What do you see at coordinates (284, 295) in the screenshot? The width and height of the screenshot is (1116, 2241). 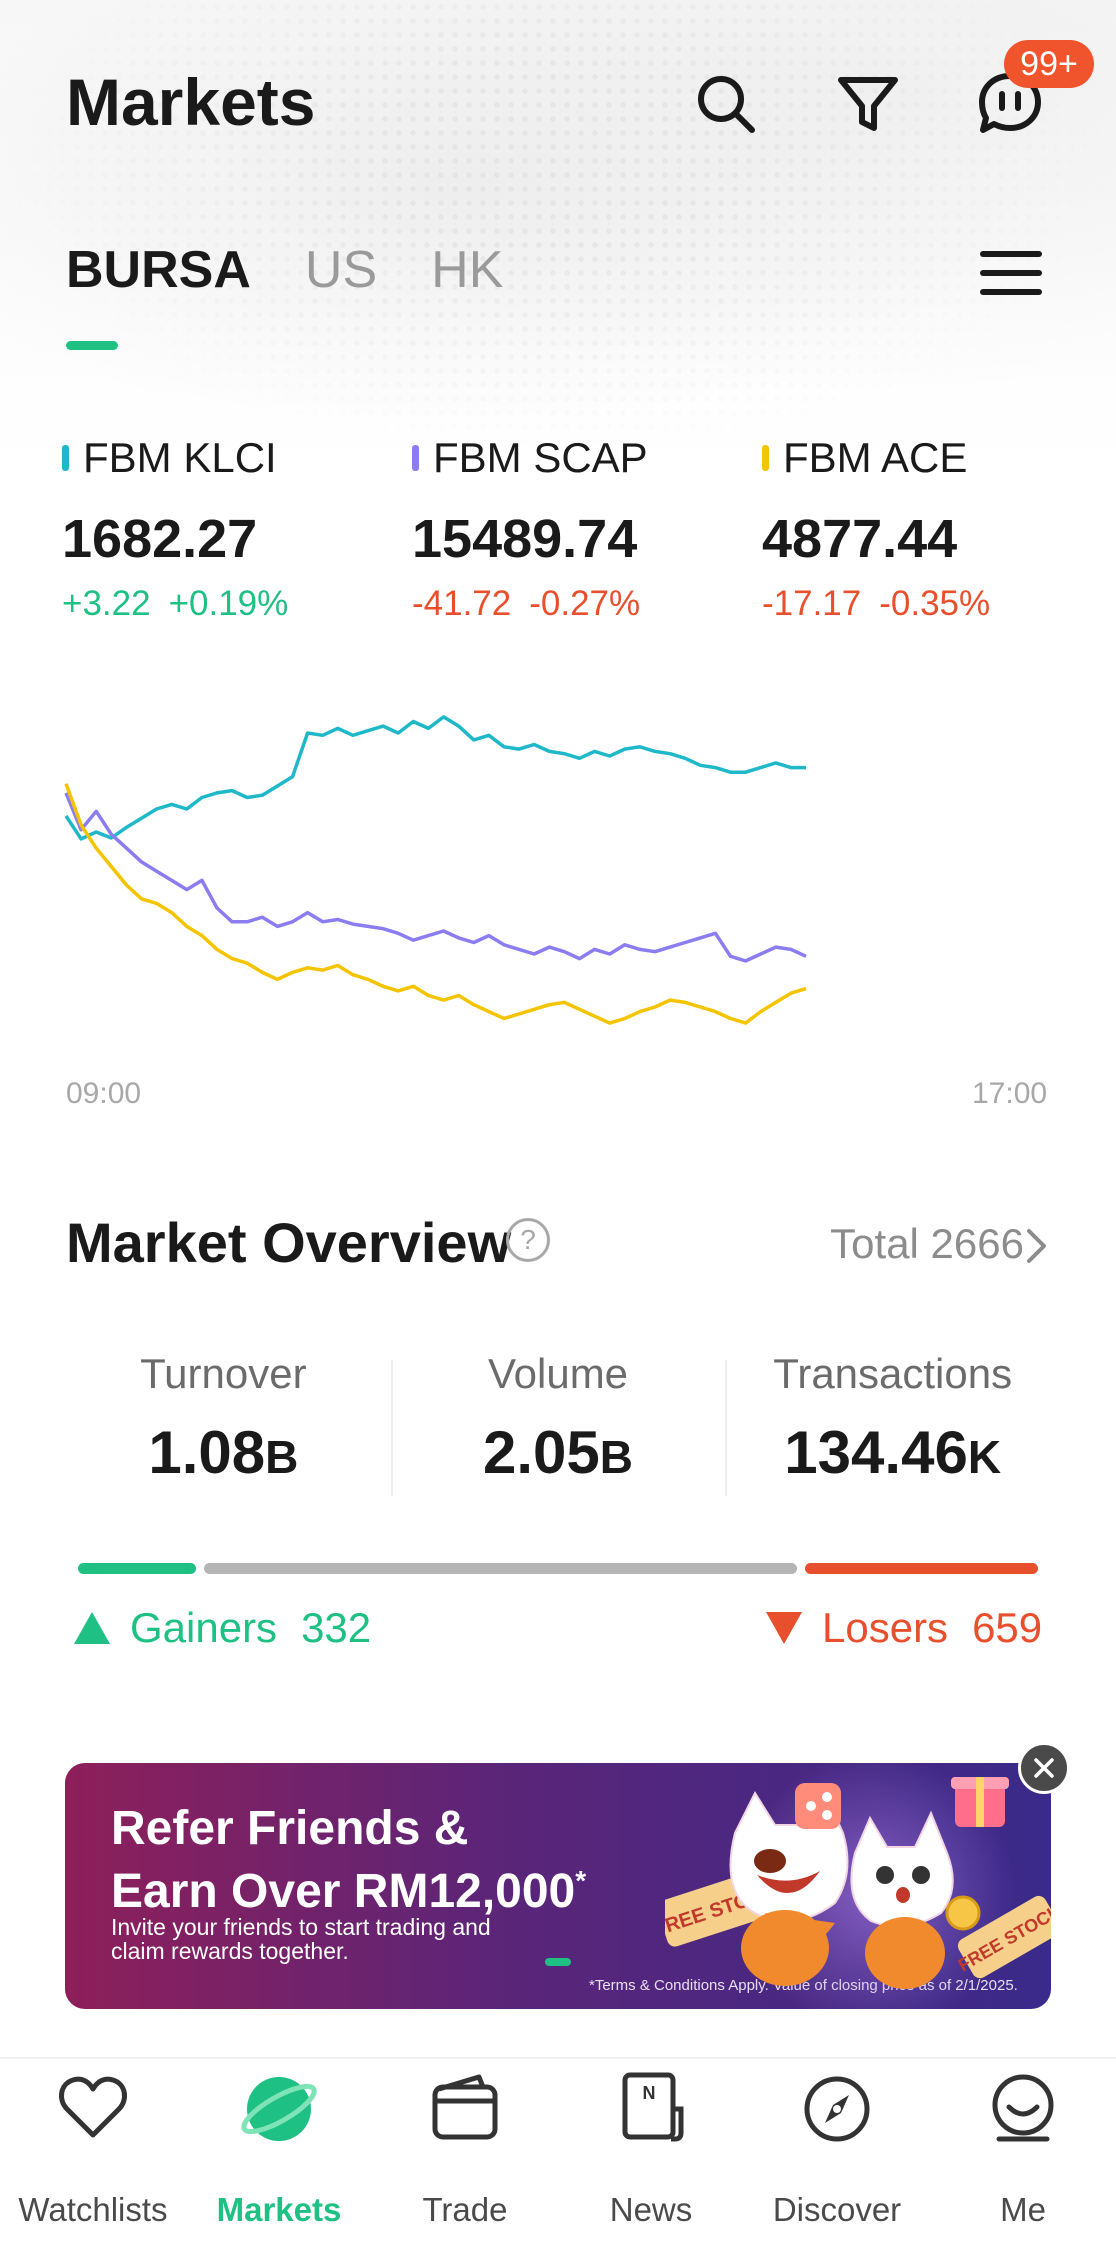 I see `market-tabs: BURSA US HK` at bounding box center [284, 295].